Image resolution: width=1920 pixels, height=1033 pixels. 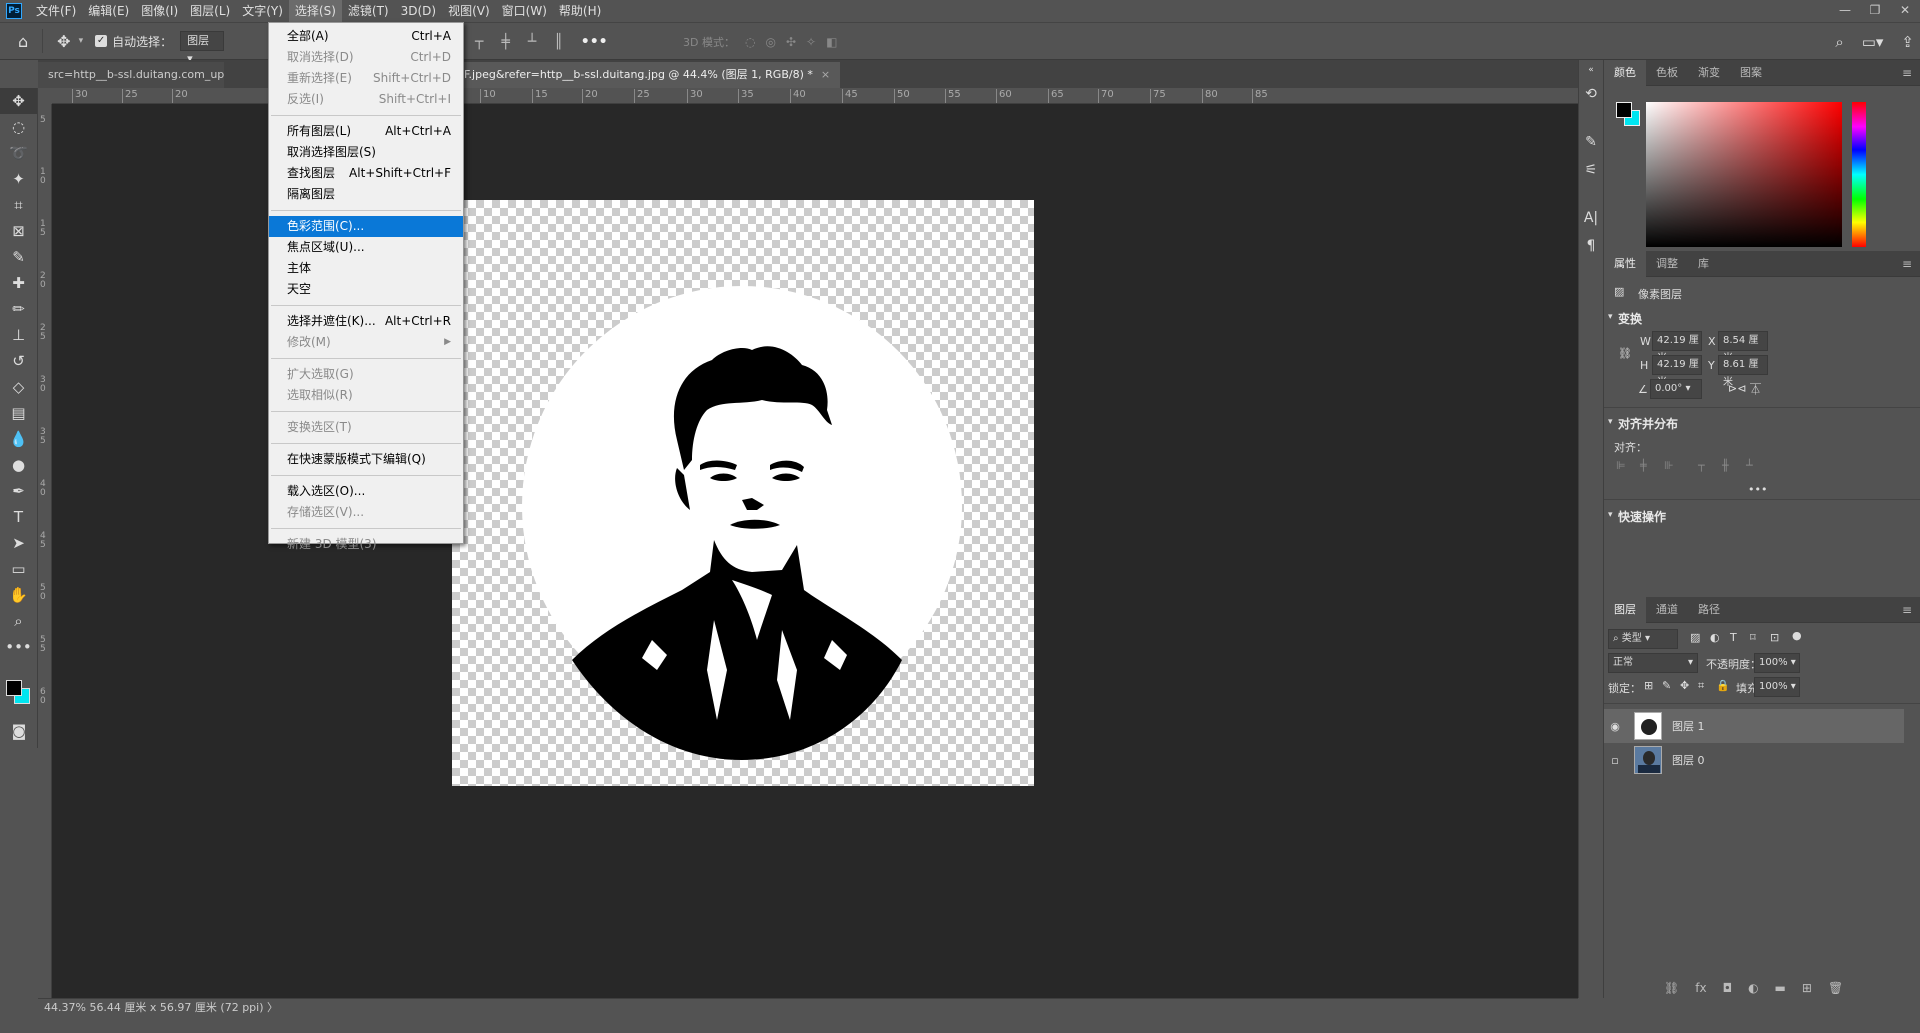 I want to click on new-layer-icon: ⊞, so click(x=1807, y=988).